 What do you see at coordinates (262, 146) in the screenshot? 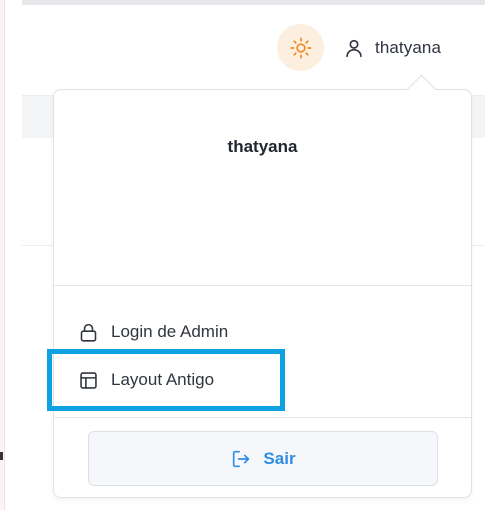
I see `dropdown-username: thatyana` at bounding box center [262, 146].